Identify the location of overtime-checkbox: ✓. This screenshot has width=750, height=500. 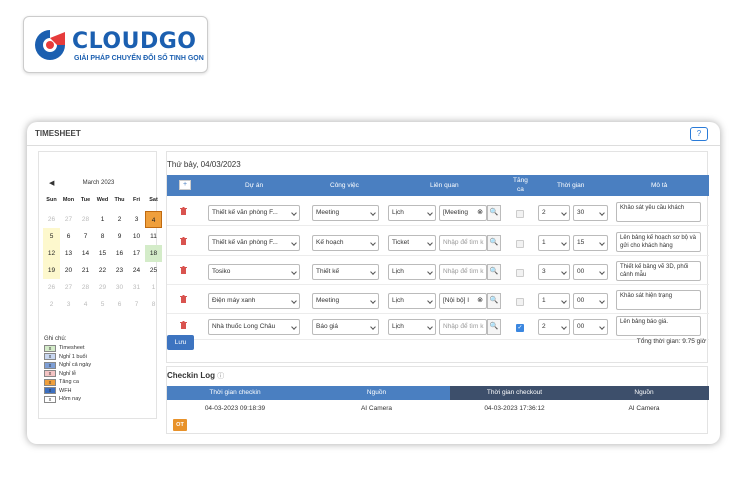
(520, 328).